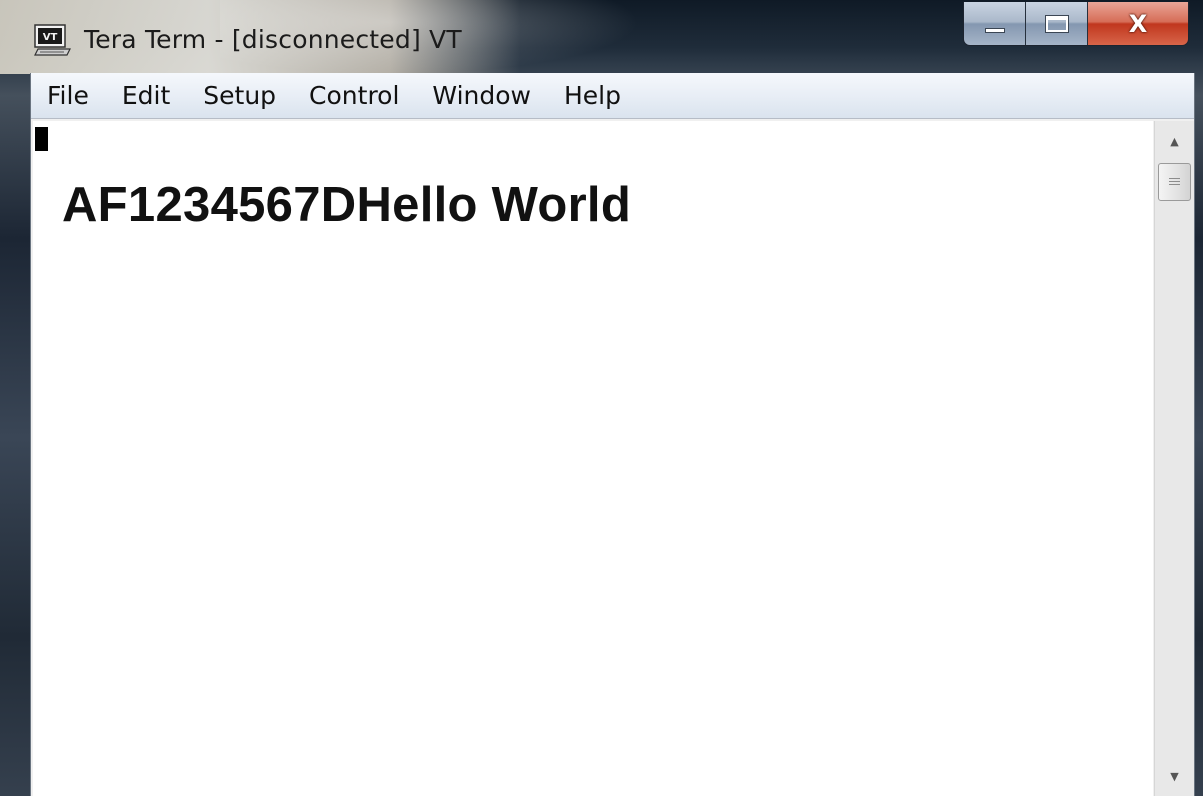  I want to click on scroll-up-button: ▲, so click(1174, 141).